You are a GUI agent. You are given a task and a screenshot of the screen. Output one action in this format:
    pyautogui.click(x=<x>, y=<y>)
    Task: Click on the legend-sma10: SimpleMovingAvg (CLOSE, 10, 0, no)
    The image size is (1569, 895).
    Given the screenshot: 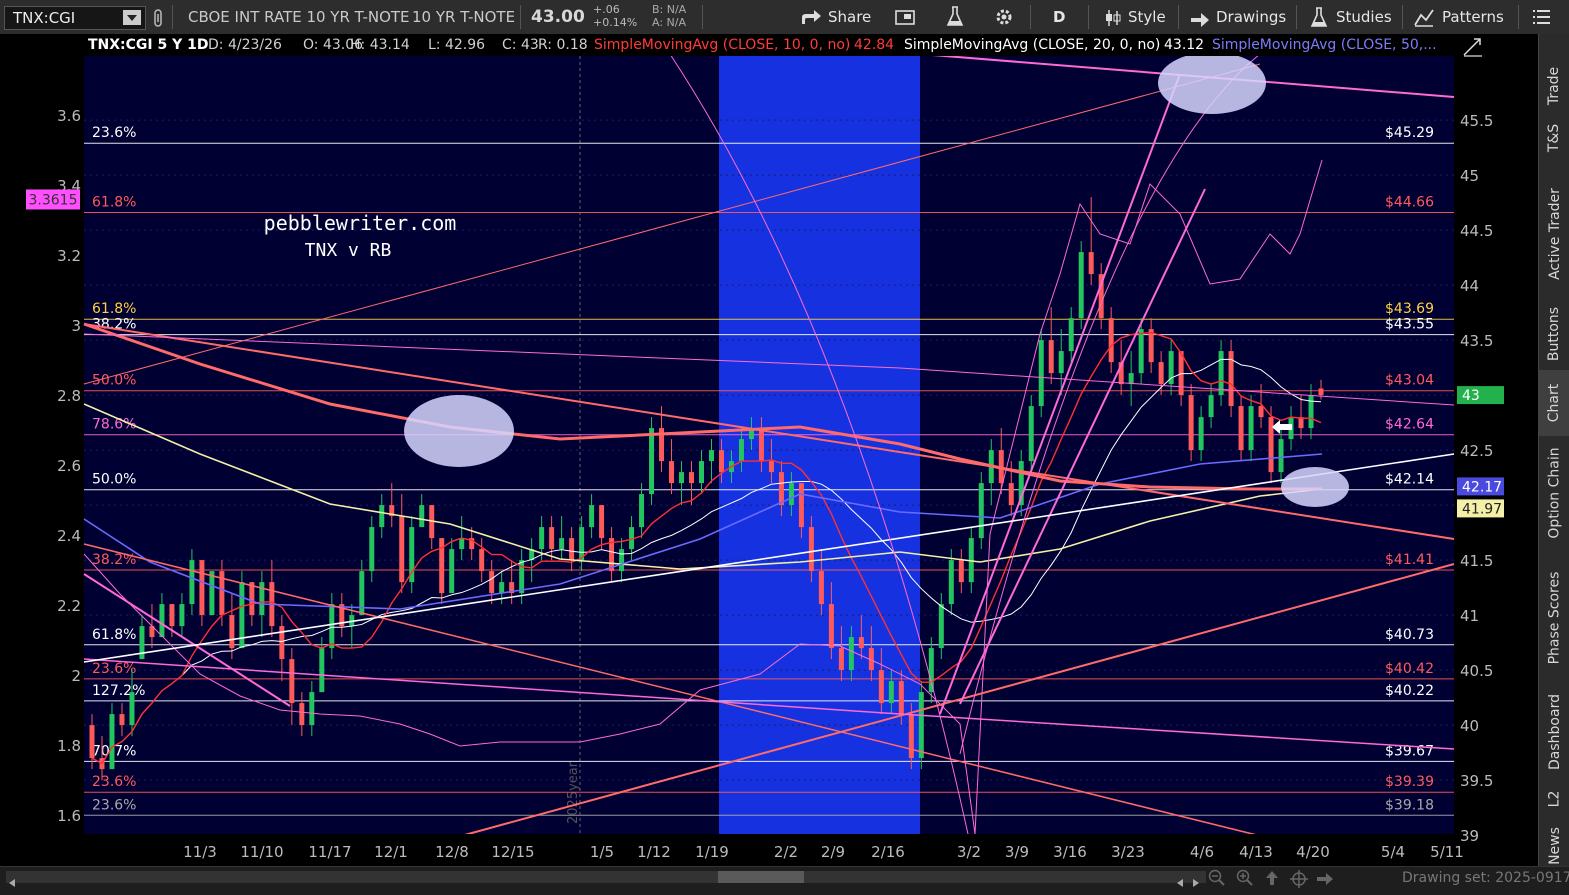 What is the action you would take?
    pyautogui.click(x=722, y=45)
    